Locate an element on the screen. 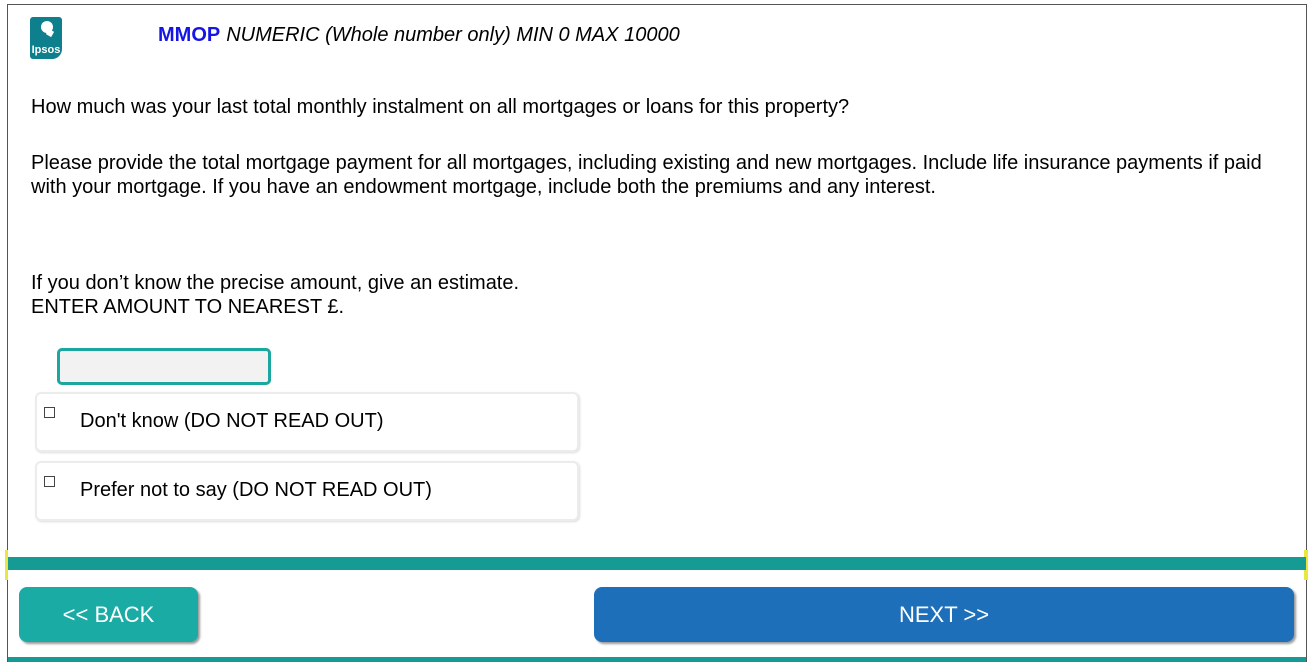  speech-bubble-tail is located at coordinates (50, 33).